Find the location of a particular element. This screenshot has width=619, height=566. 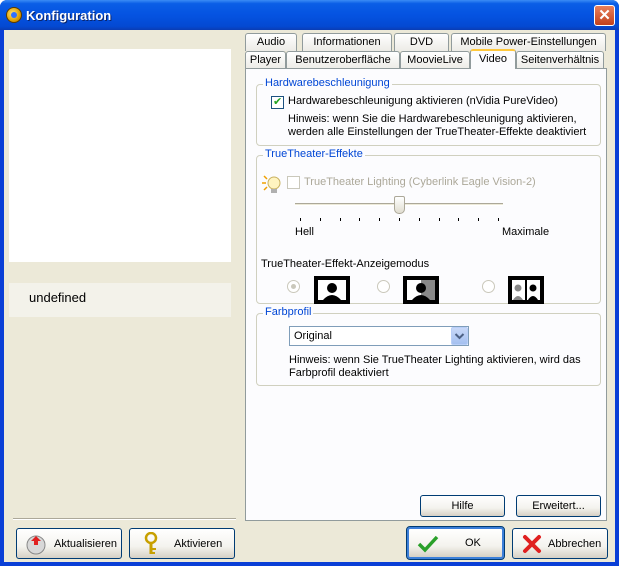

tab-informationen: Informationen is located at coordinates (347, 42).